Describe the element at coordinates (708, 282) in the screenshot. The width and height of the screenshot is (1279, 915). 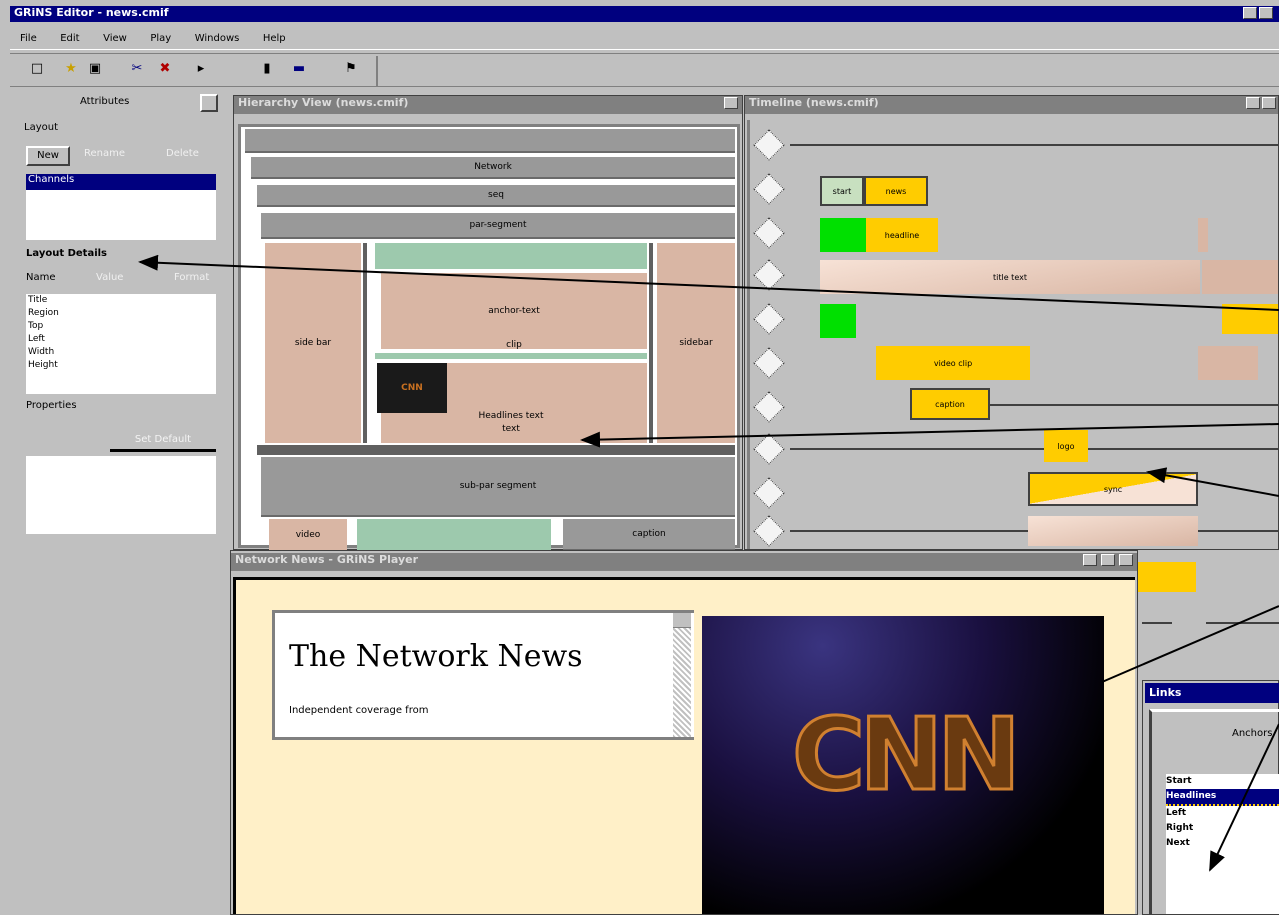
I see `arrow-to-layout-details` at that location.